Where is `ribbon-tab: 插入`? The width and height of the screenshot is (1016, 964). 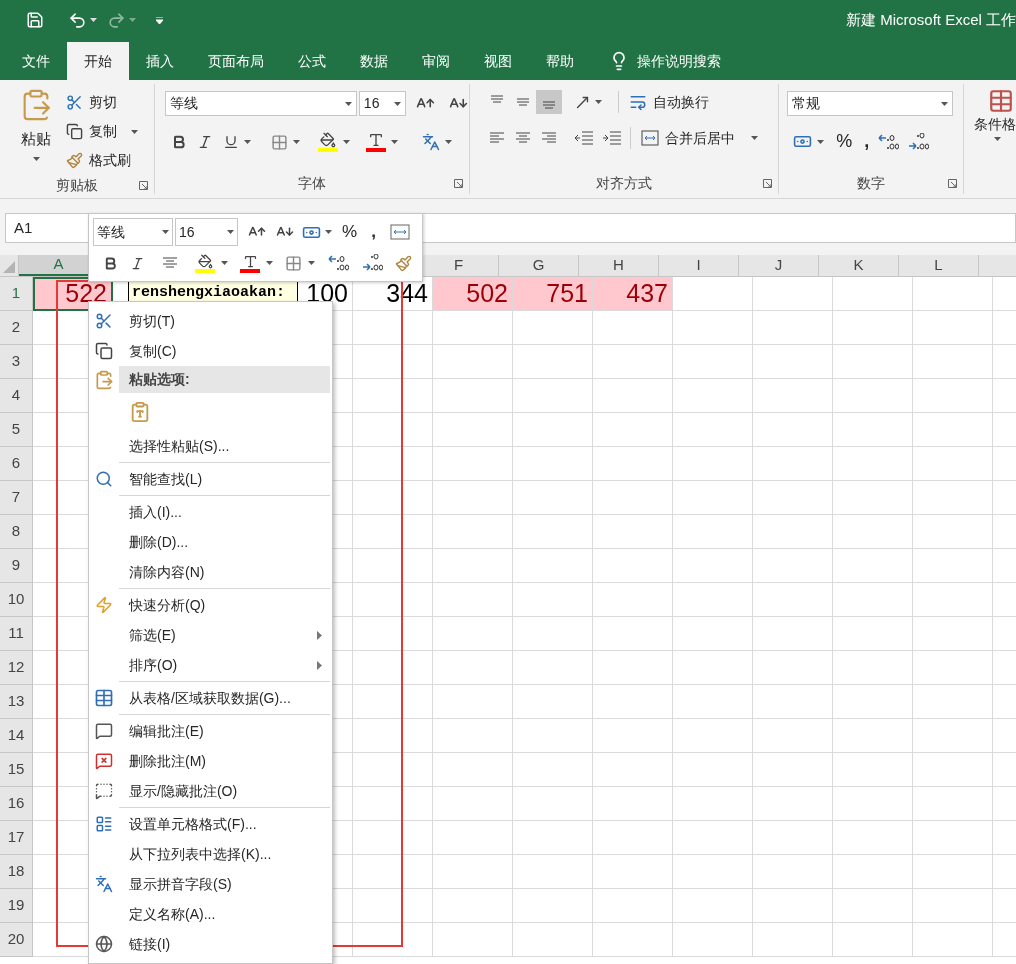
ribbon-tab: 插入 is located at coordinates (160, 61).